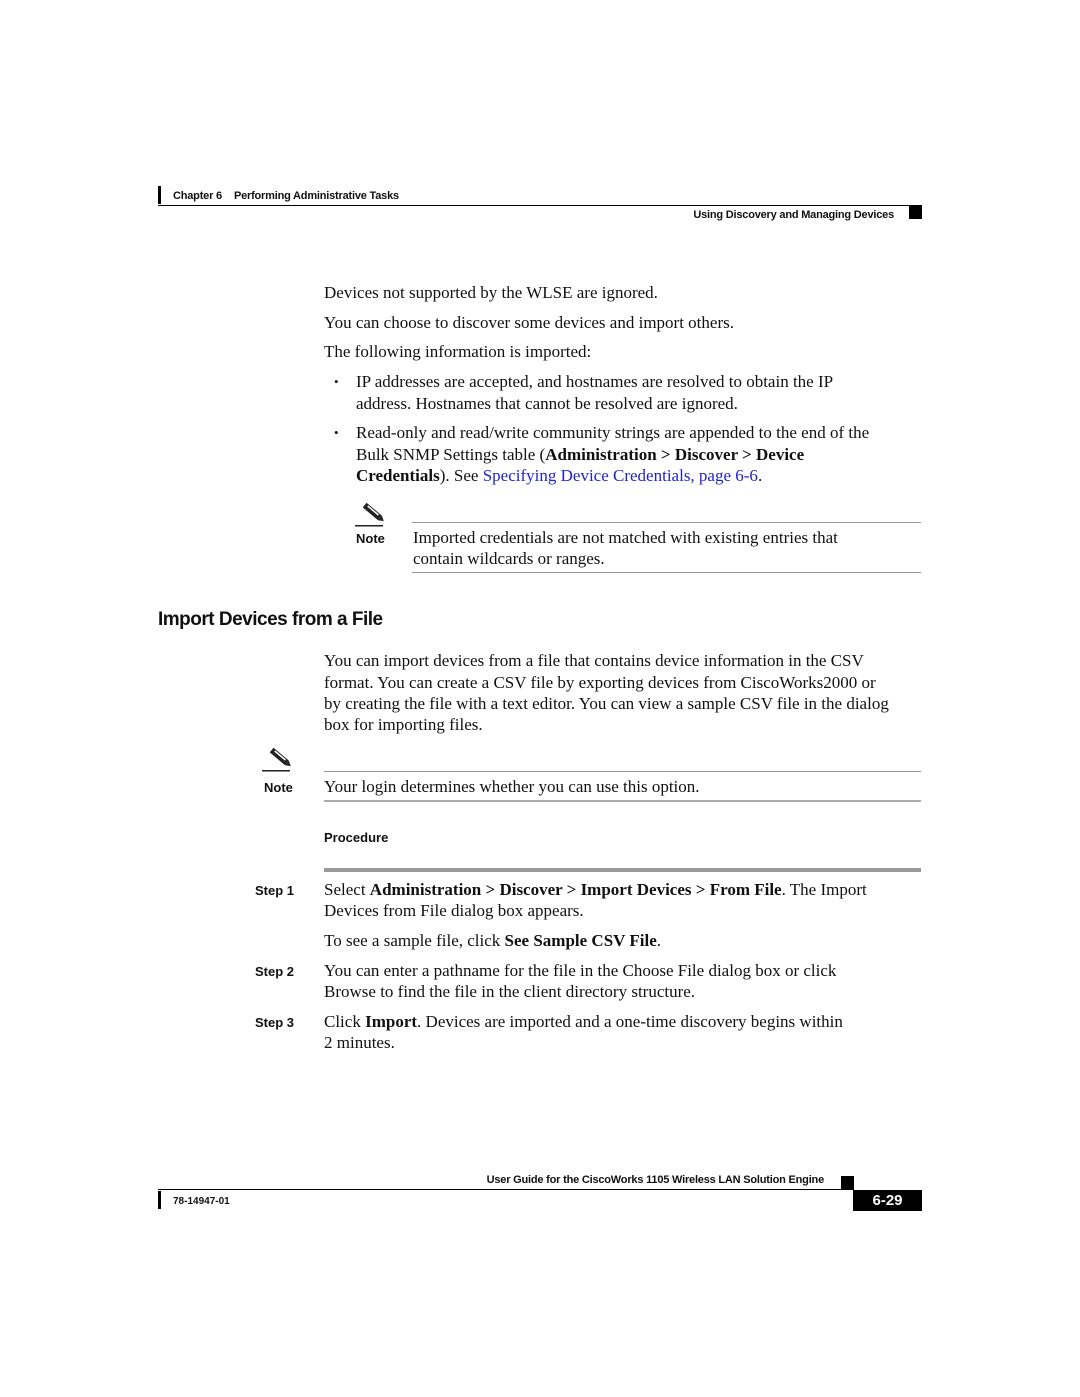 Image resolution: width=1080 pixels, height=1397 pixels. Describe the element at coordinates (793, 215) in the screenshot. I see `running-header-section: Using Discovery and Managing Devices` at that location.